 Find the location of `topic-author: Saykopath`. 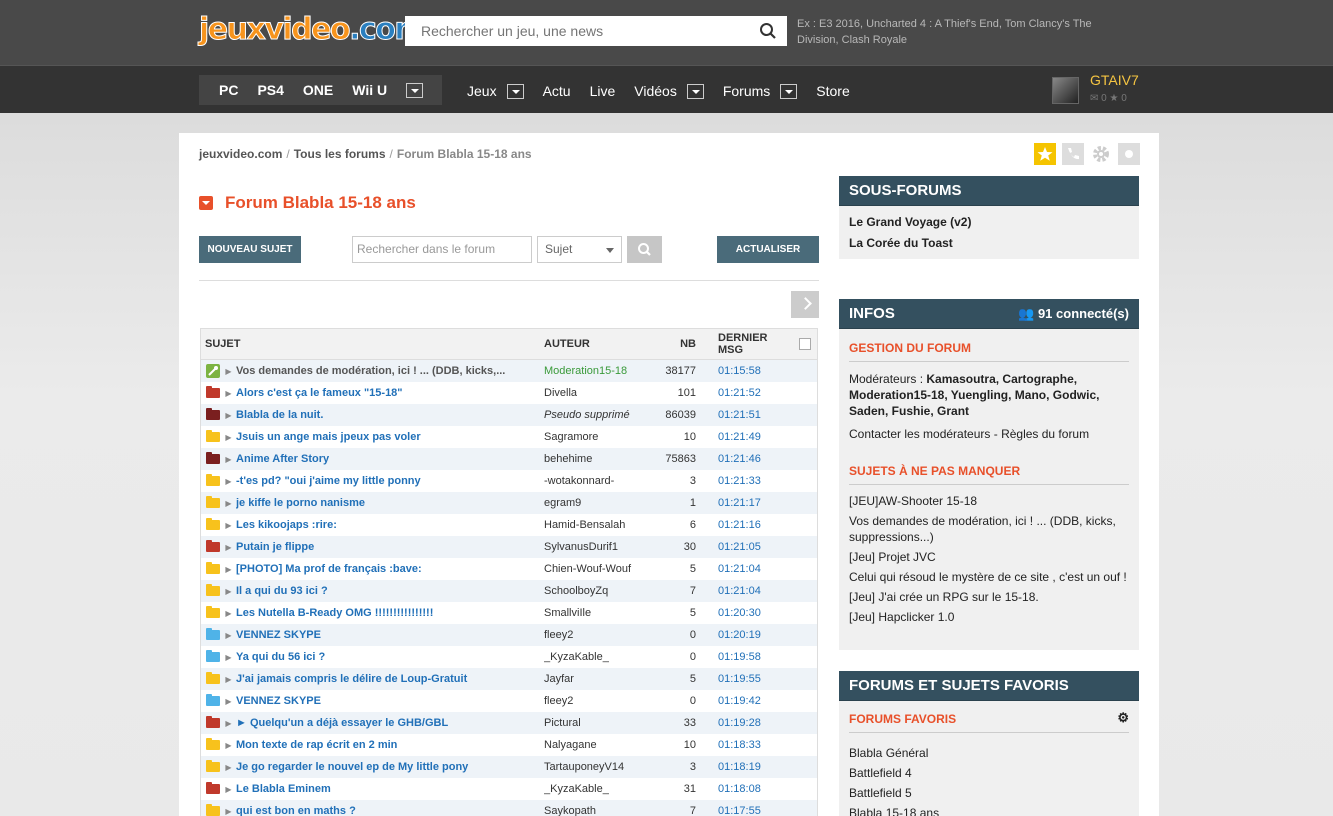

topic-author: Saykopath is located at coordinates (599, 810).